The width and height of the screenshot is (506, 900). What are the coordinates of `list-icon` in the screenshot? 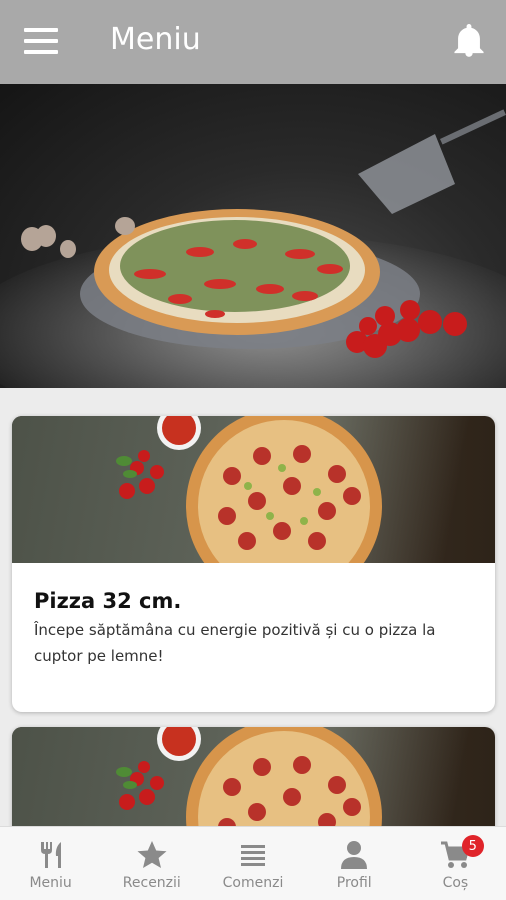 It's located at (253, 855).